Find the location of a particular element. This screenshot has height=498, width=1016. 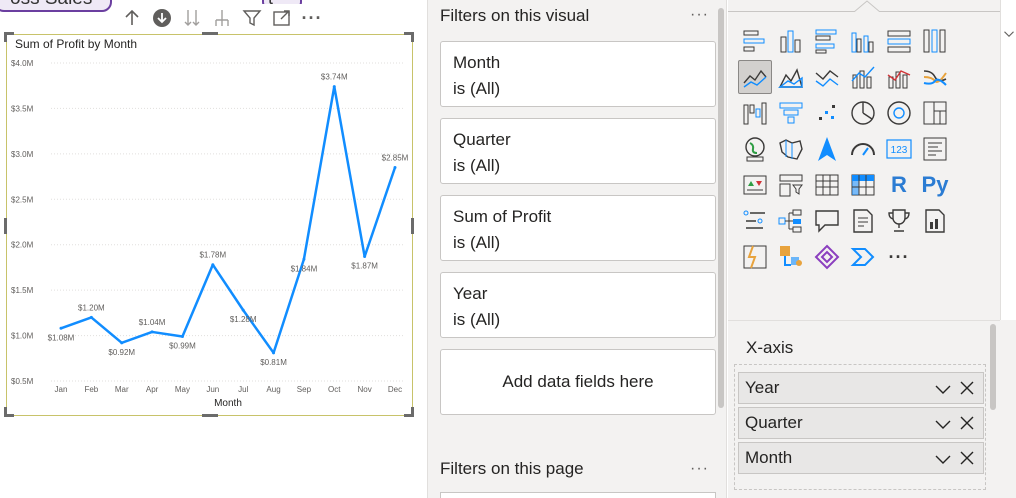

r-visual-visual-button: R is located at coordinates (899, 185).